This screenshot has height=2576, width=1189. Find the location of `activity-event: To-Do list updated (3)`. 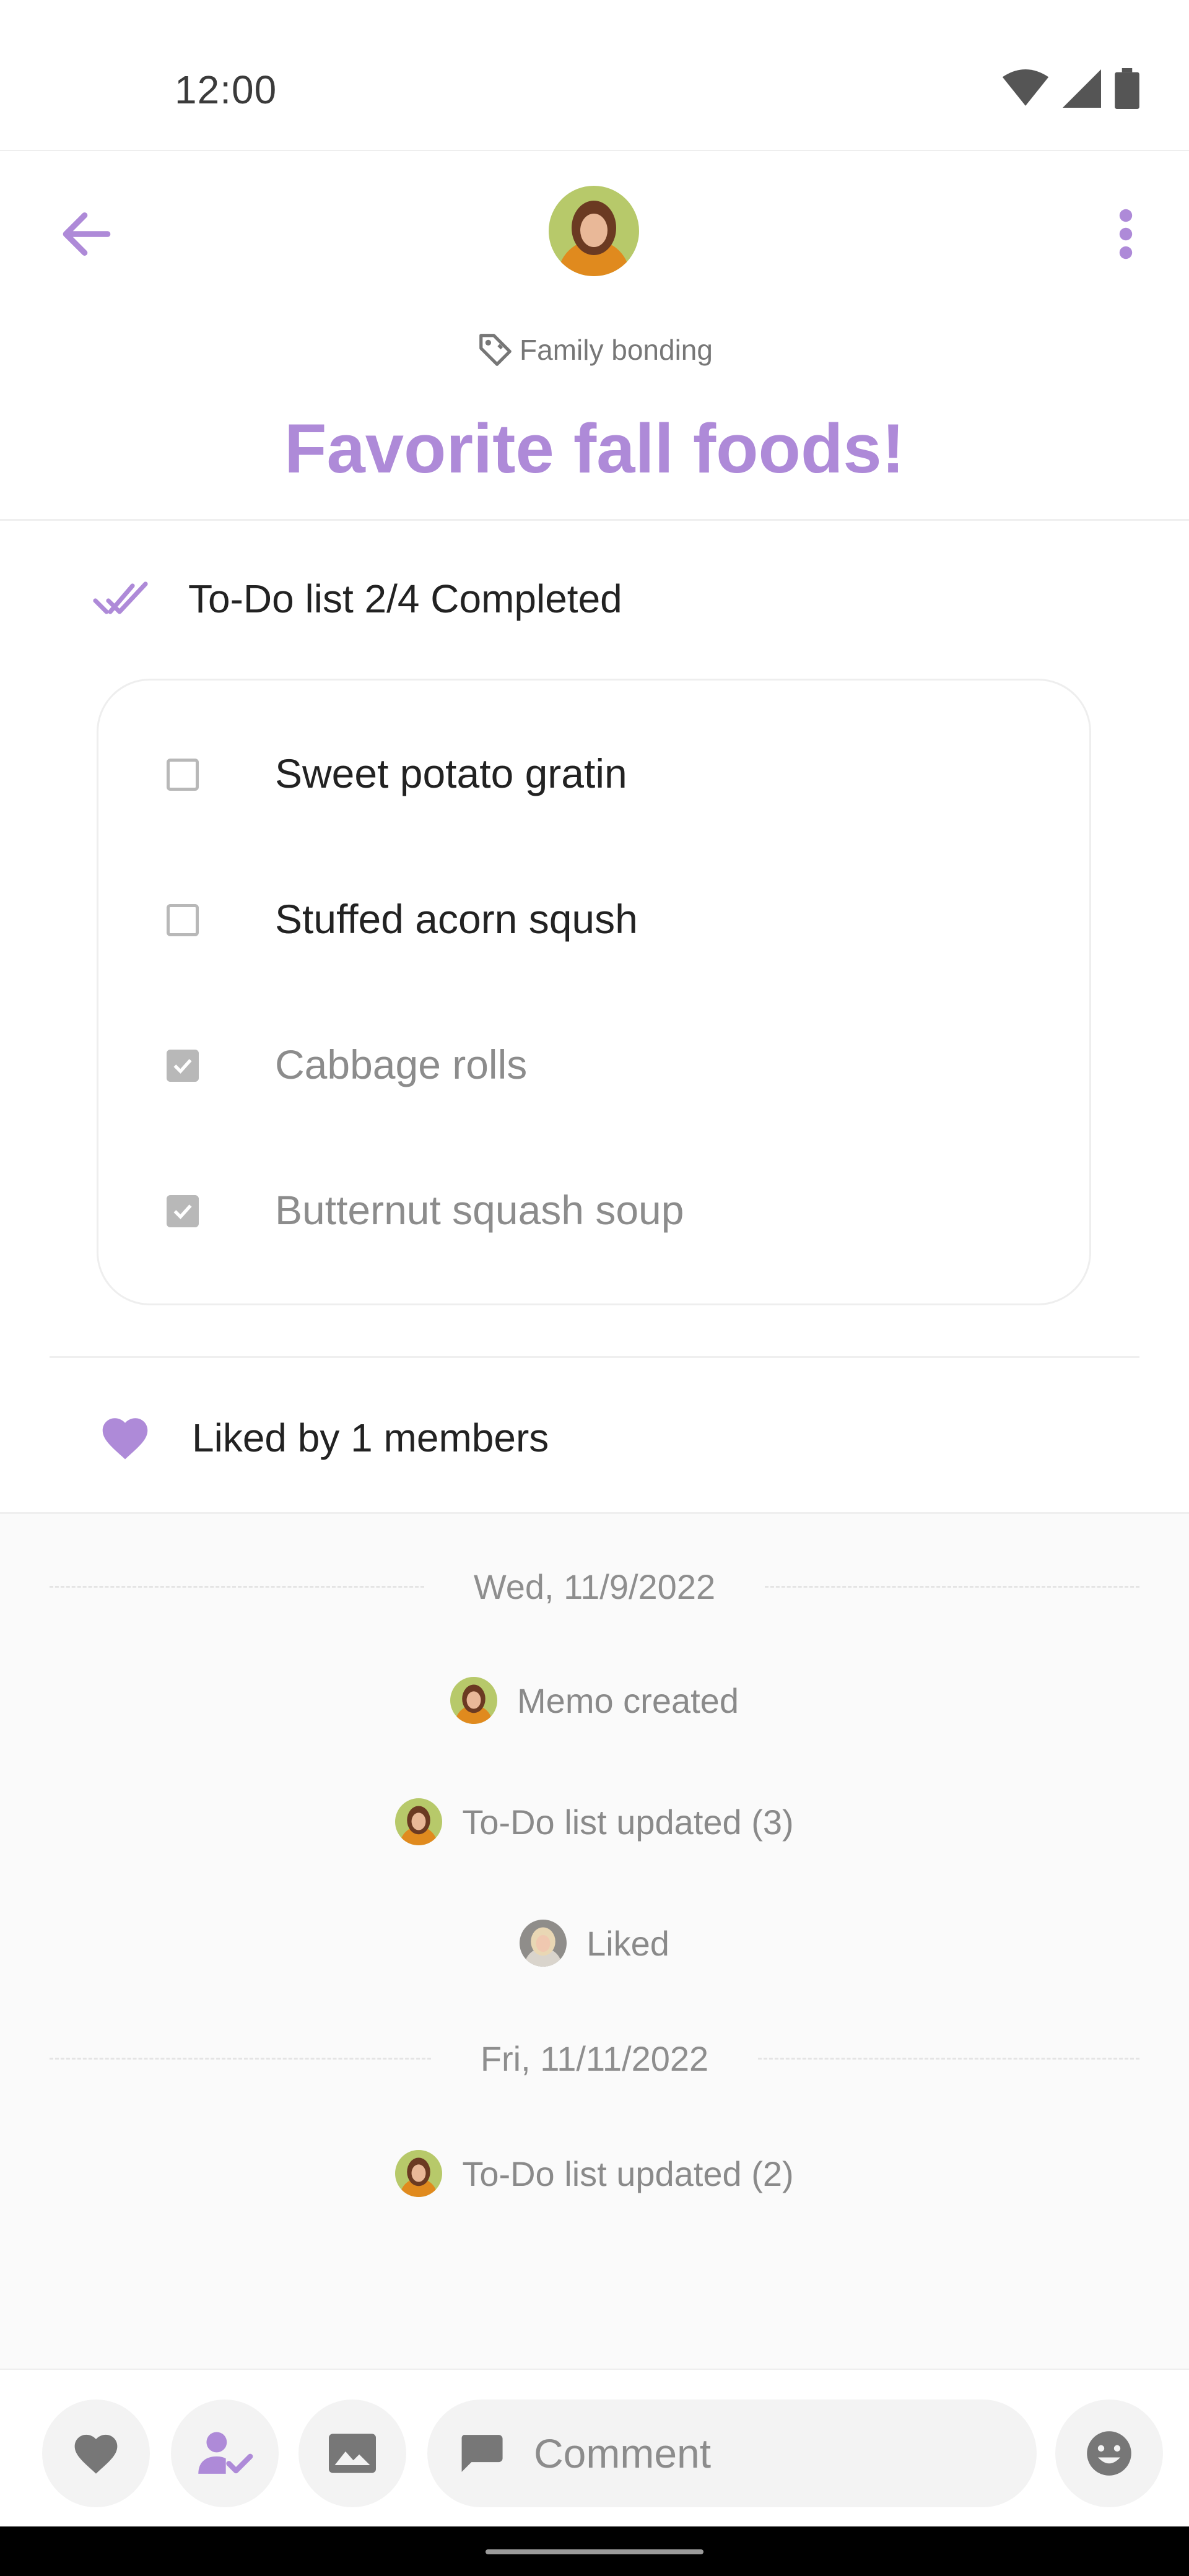

activity-event: To-Do list updated (3) is located at coordinates (594, 1821).